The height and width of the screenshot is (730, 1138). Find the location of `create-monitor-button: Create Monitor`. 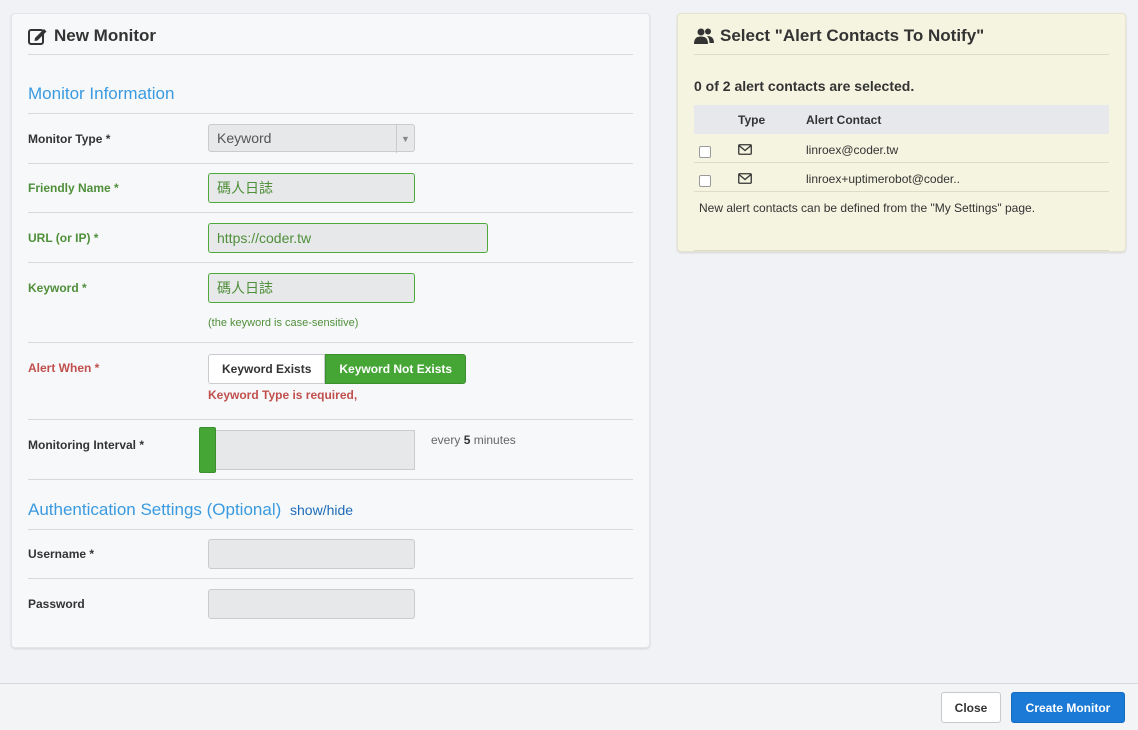

create-monitor-button: Create Monitor is located at coordinates (1068, 707).